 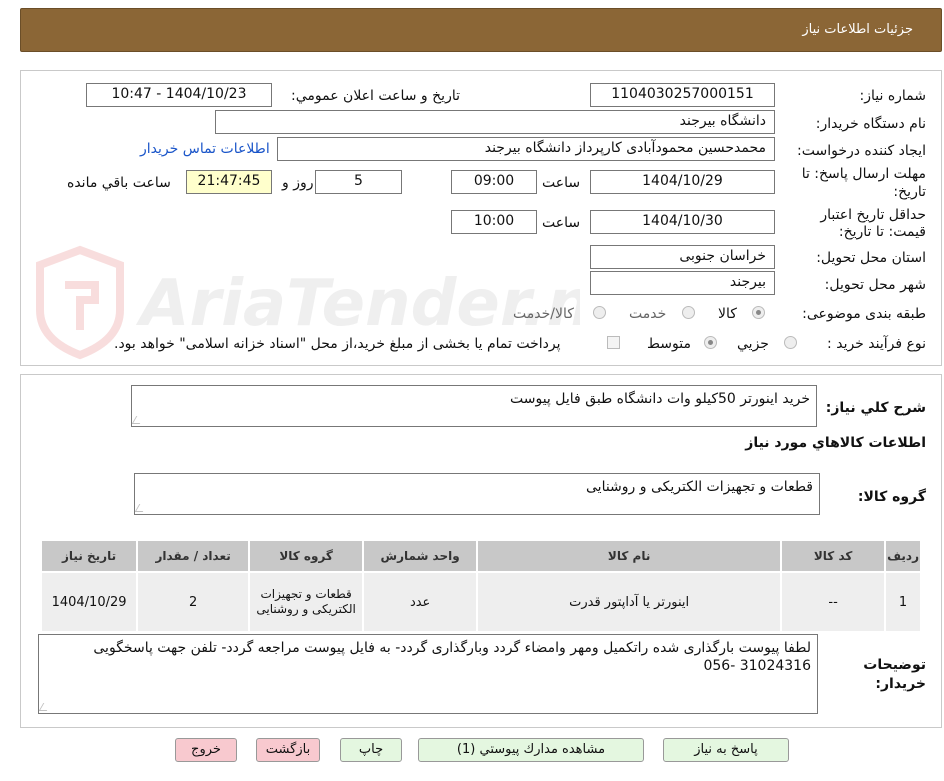 I want to click on validity-time-field: 10:00, so click(x=494, y=222).